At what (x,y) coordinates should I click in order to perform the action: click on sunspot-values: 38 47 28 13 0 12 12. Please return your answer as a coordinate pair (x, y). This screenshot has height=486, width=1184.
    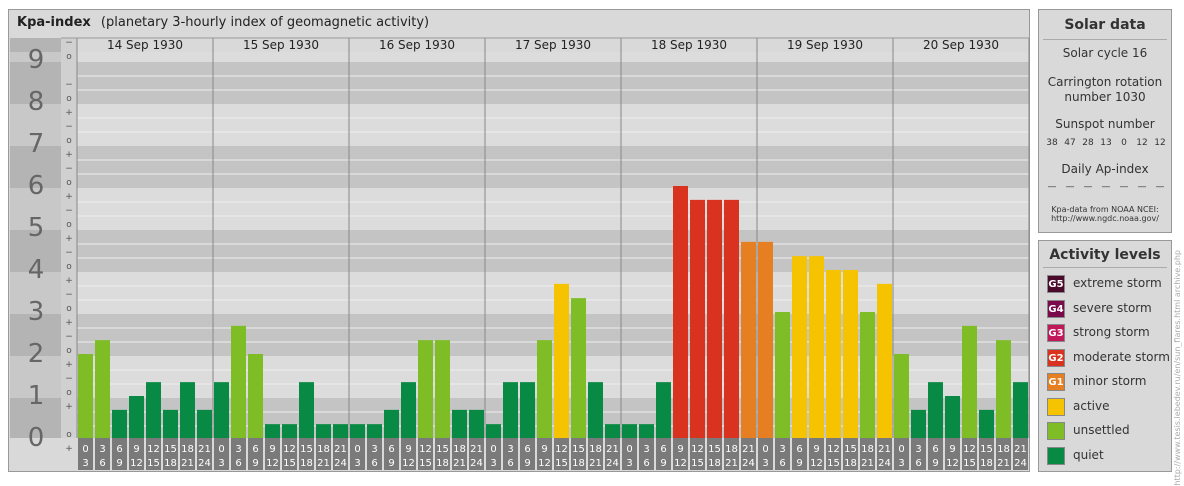
    Looking at the image, I should click on (1106, 144).